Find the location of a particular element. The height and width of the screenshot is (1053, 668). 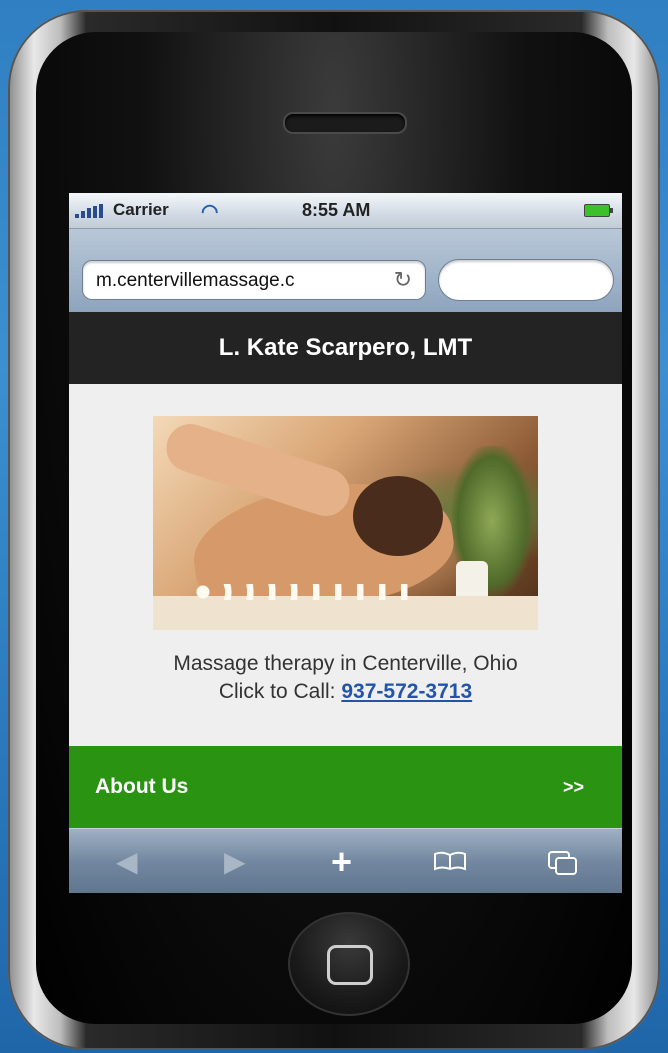

status-bar: Carrier ◠ 8:55 AM is located at coordinates (345, 211).